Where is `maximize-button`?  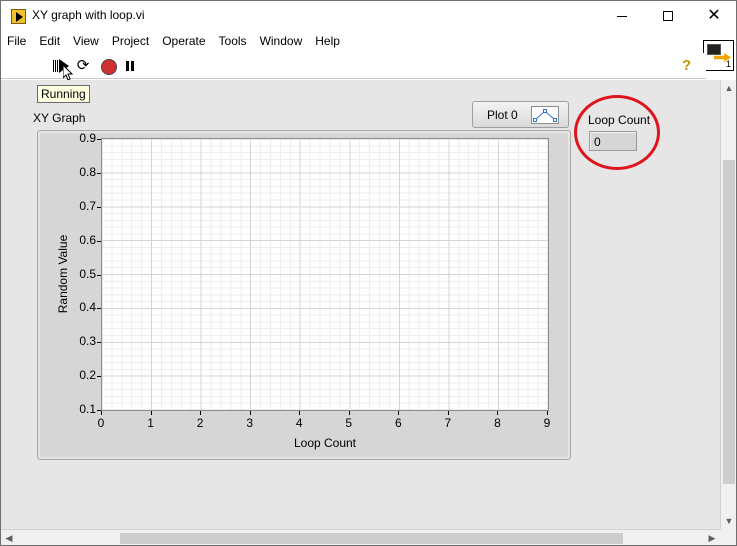
maximize-button is located at coordinates (668, 16).